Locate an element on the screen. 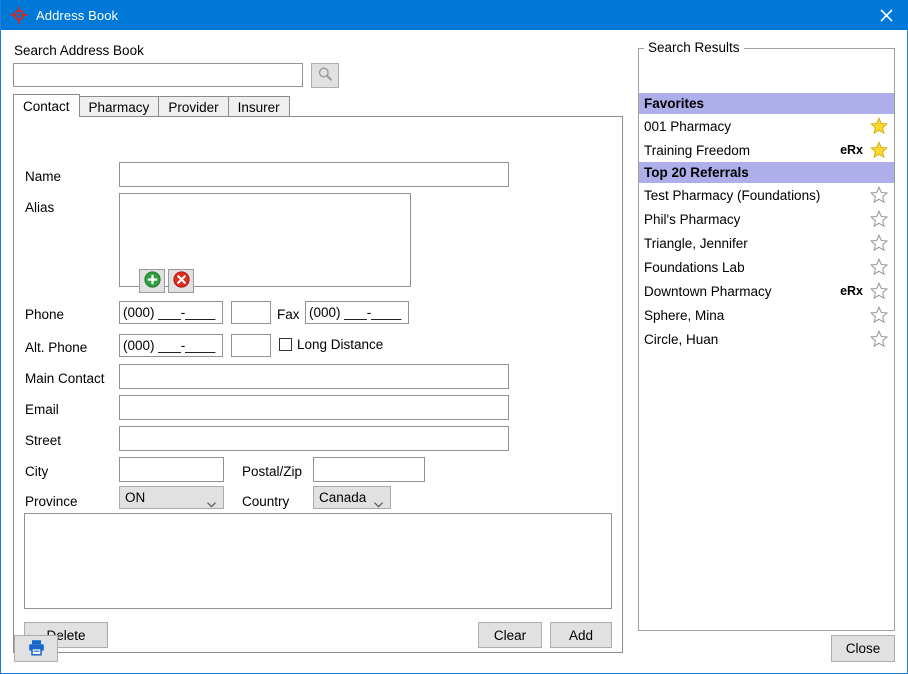  province-select: ON is located at coordinates (171, 497).